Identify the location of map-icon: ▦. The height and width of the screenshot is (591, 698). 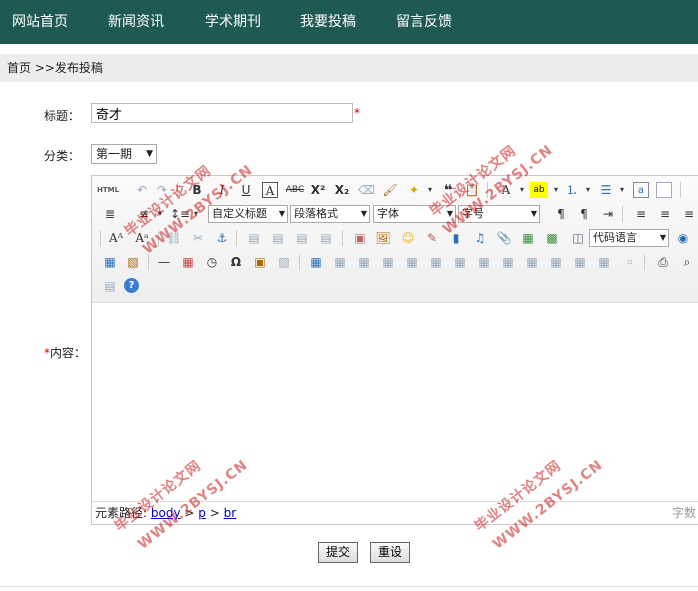
(528, 238).